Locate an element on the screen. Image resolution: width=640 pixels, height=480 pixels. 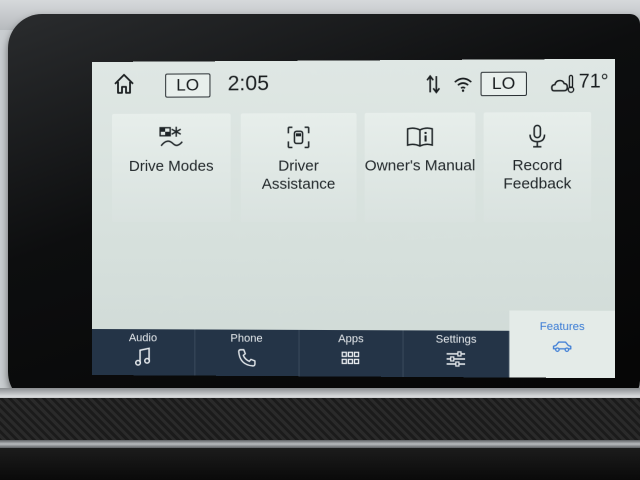
tile-label: Driver Assistance is located at coordinates (299, 175).